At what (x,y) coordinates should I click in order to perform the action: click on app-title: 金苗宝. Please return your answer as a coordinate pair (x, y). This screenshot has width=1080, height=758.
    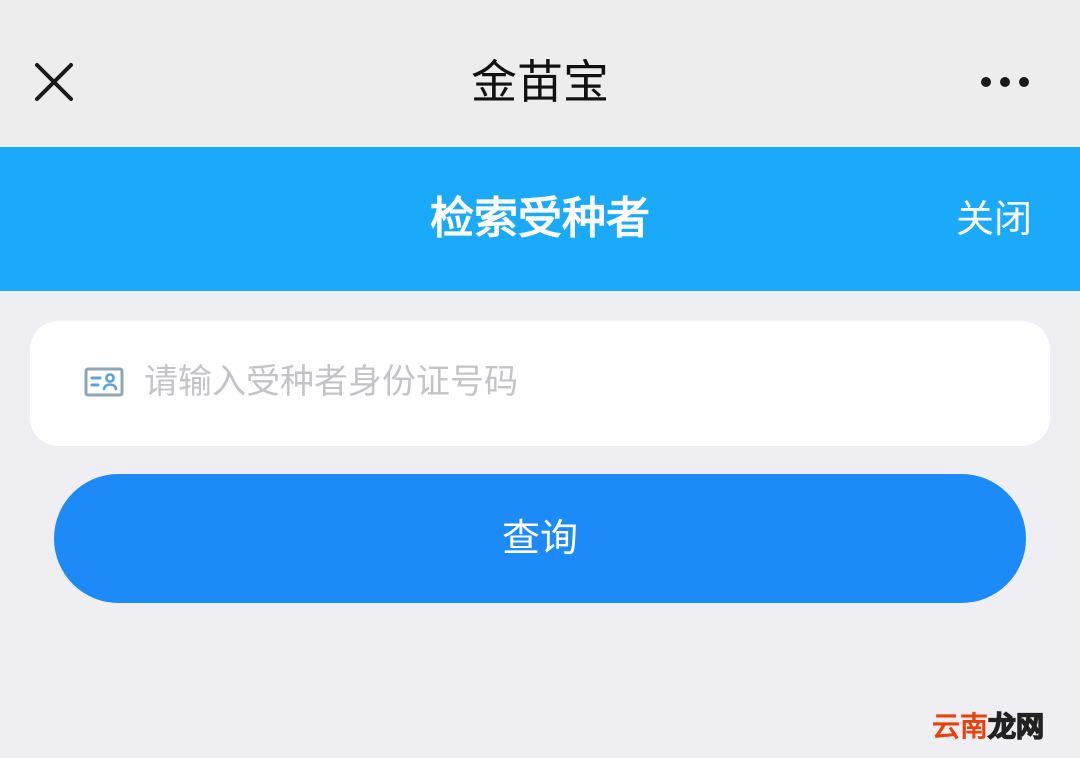
    Looking at the image, I should click on (540, 82).